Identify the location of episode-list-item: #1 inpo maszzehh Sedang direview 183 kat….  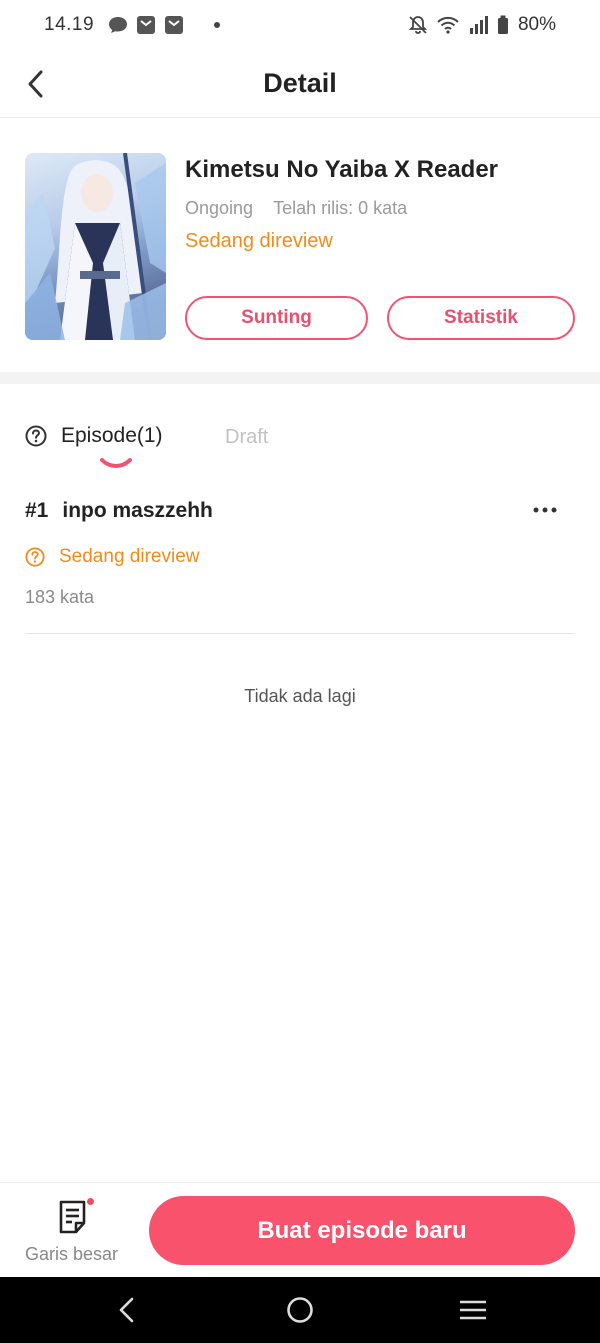
(300, 559).